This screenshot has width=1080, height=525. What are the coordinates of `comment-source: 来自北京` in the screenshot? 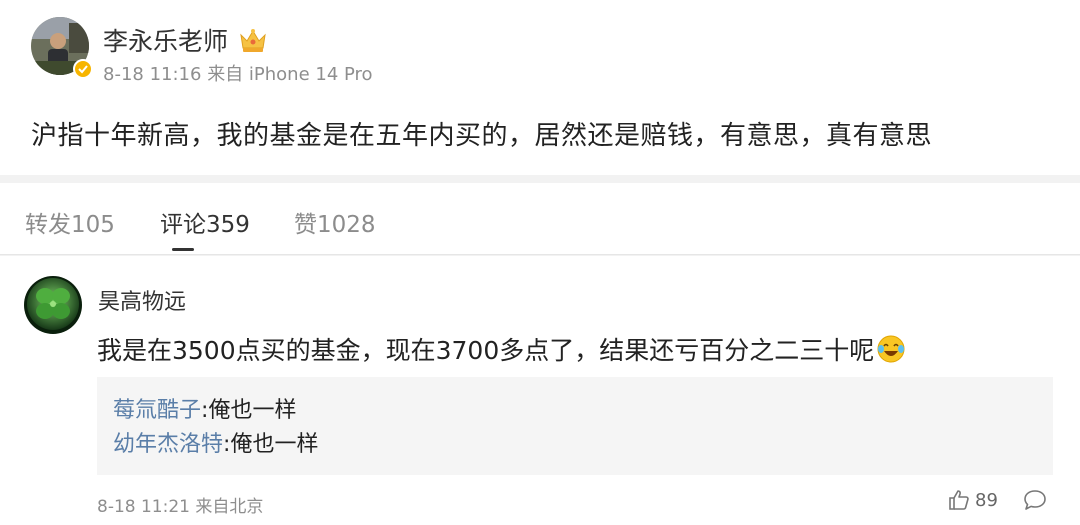 It's located at (229, 507).